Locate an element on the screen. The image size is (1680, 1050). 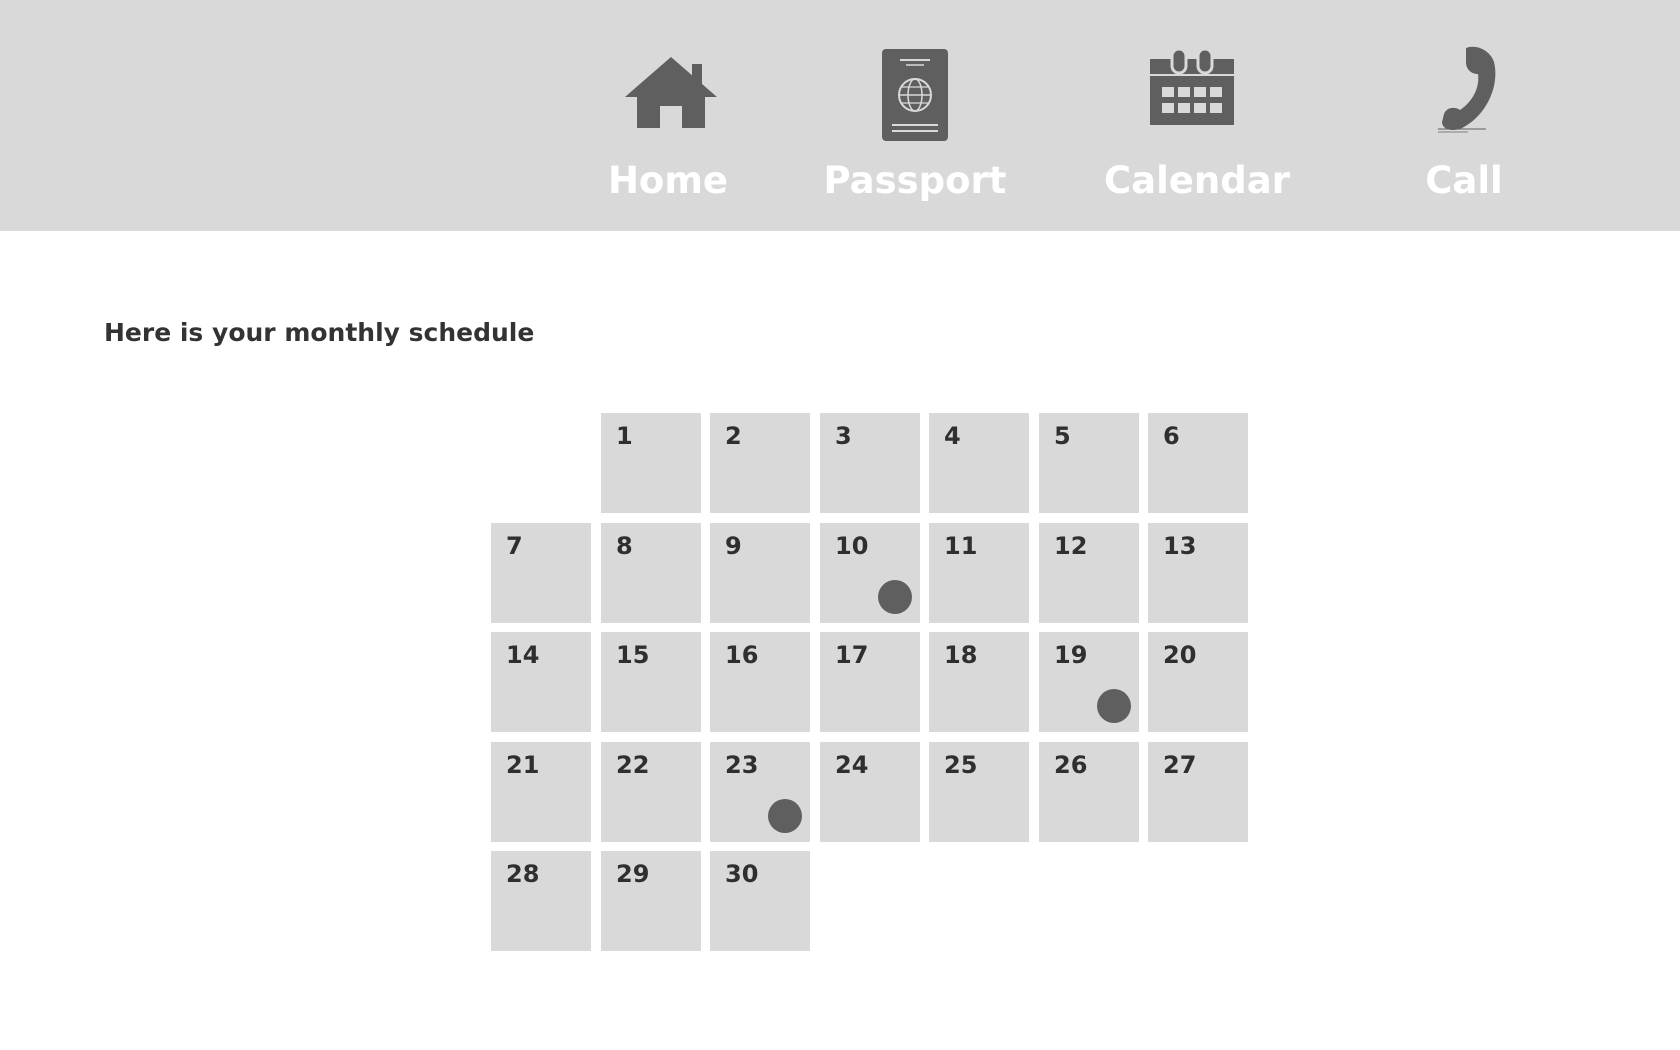
calendar-day: 9 is located at coordinates (760, 573).